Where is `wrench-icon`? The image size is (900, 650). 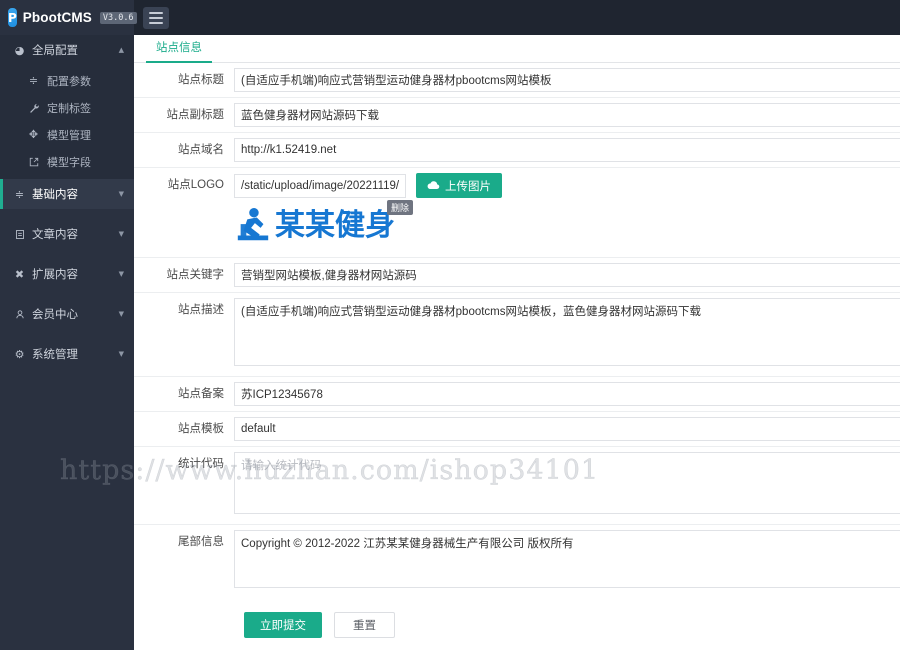
wrench-icon is located at coordinates (33, 108).